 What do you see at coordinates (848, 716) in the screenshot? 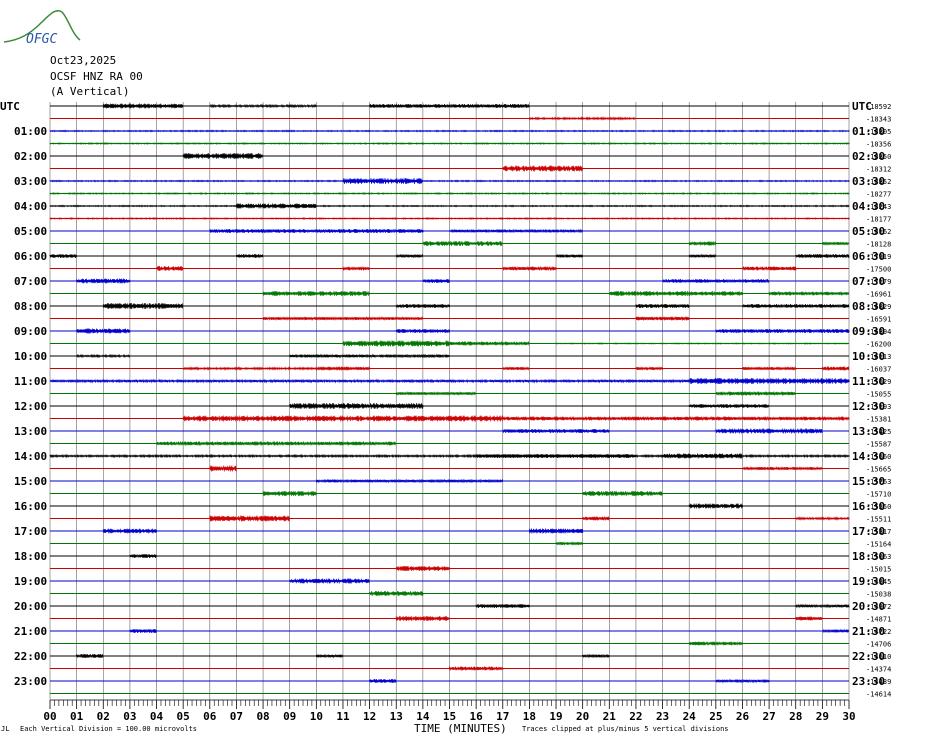
I see `x-tick-label-30: 30` at bounding box center [848, 716].